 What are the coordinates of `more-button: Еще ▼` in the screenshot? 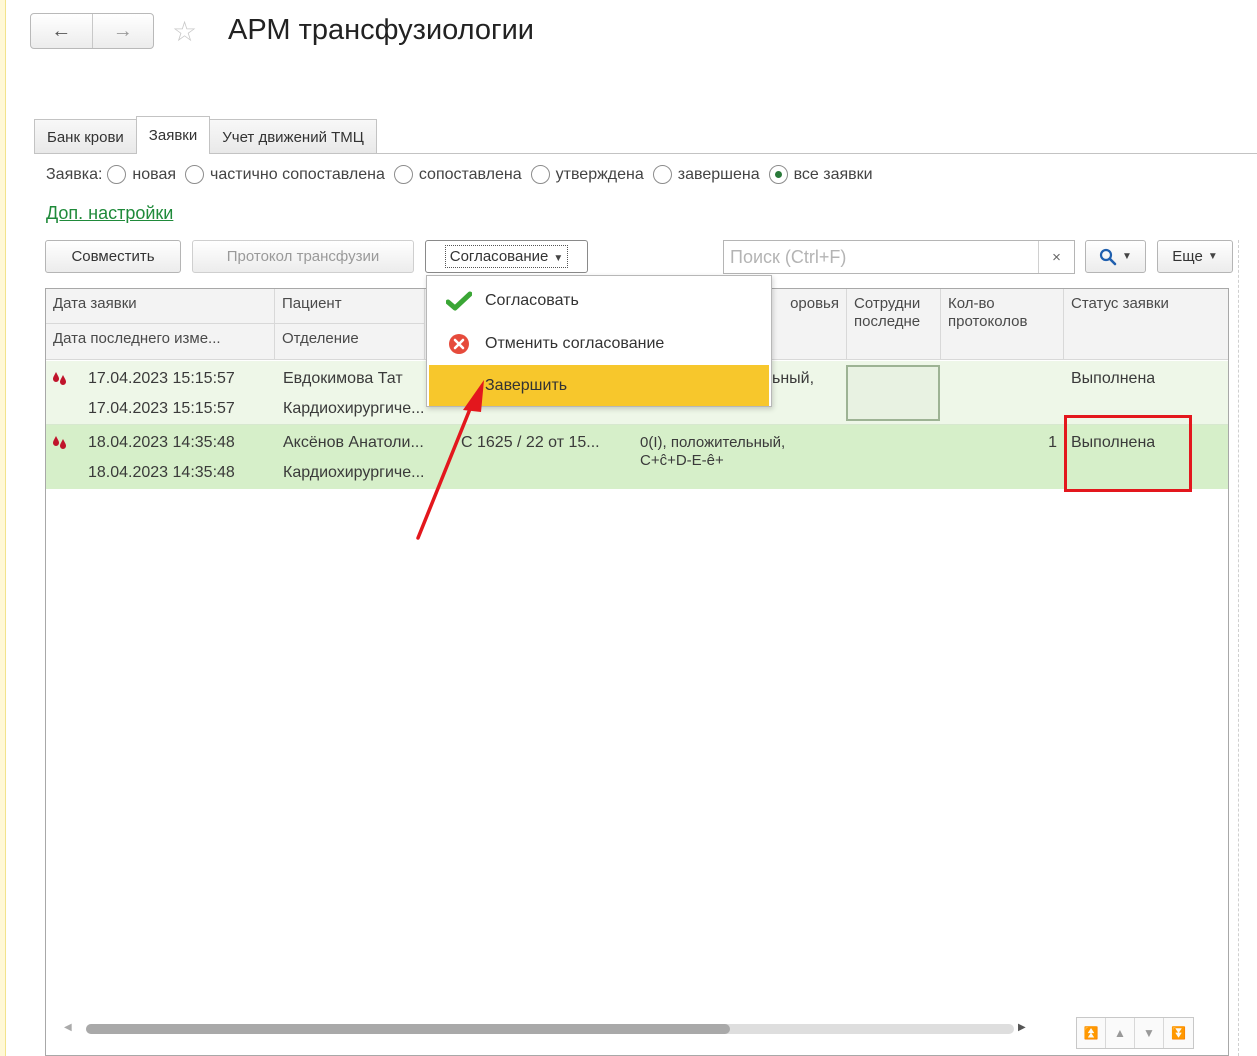 It's located at (1195, 256).